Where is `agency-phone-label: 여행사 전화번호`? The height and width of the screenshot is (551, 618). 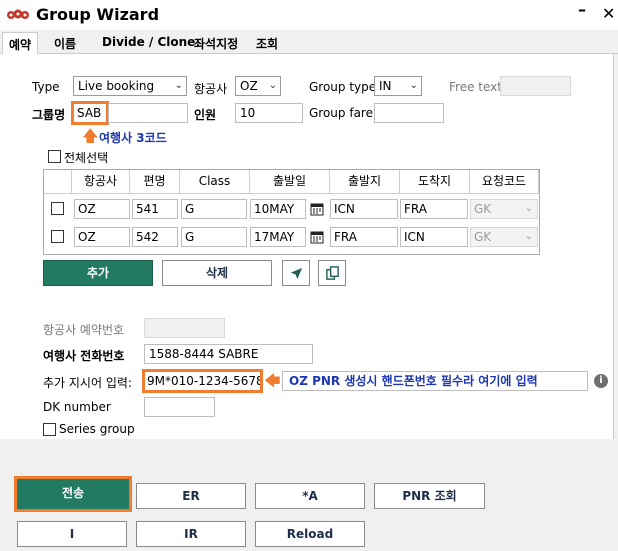
agency-phone-label: 여행사 전화번호 is located at coordinates (84, 356).